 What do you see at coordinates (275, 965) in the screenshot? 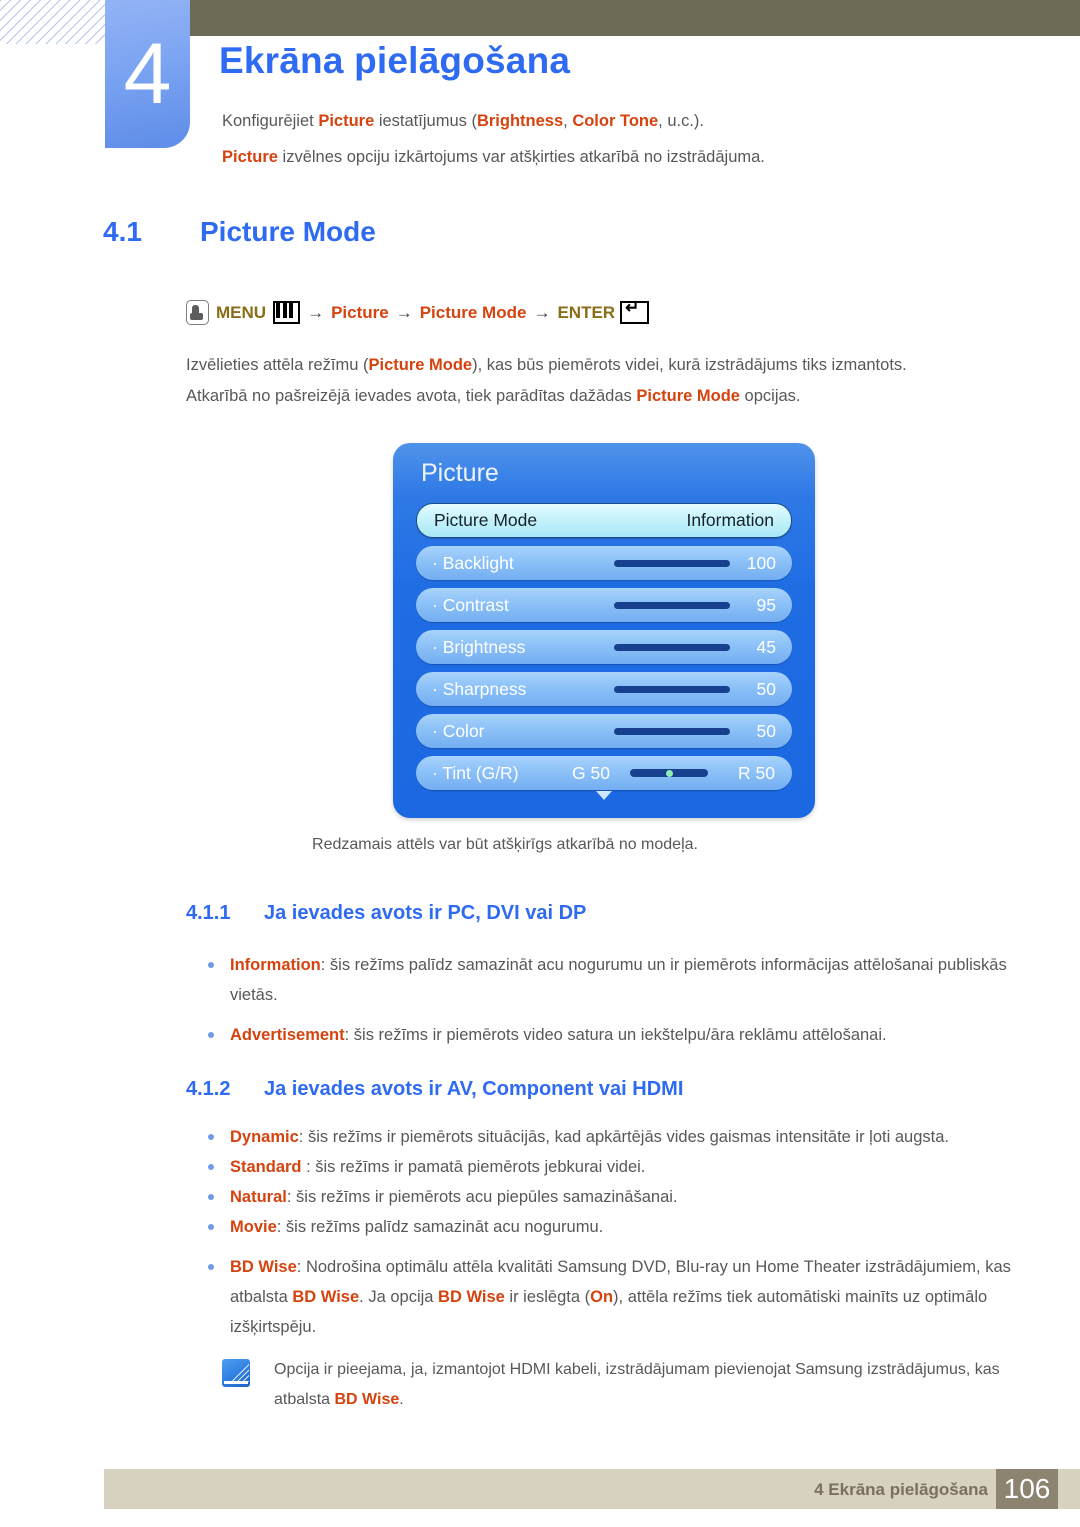
I see `bullet-keyword: Information` at bounding box center [275, 965].